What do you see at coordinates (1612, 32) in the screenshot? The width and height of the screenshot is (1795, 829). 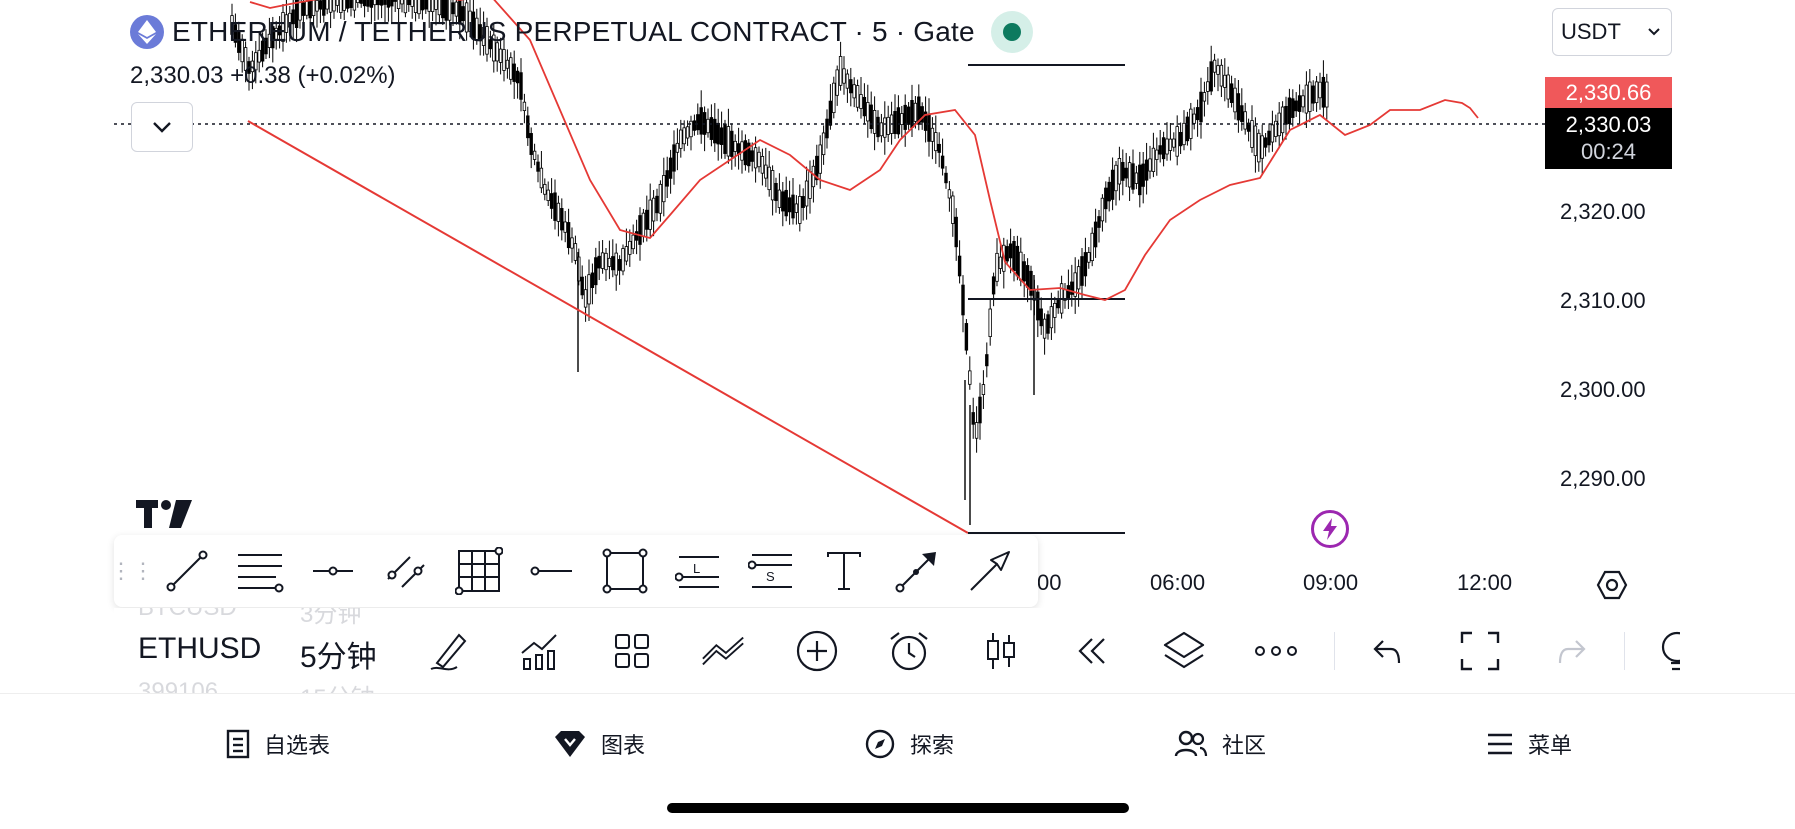 I see `currency-select: USDT` at bounding box center [1612, 32].